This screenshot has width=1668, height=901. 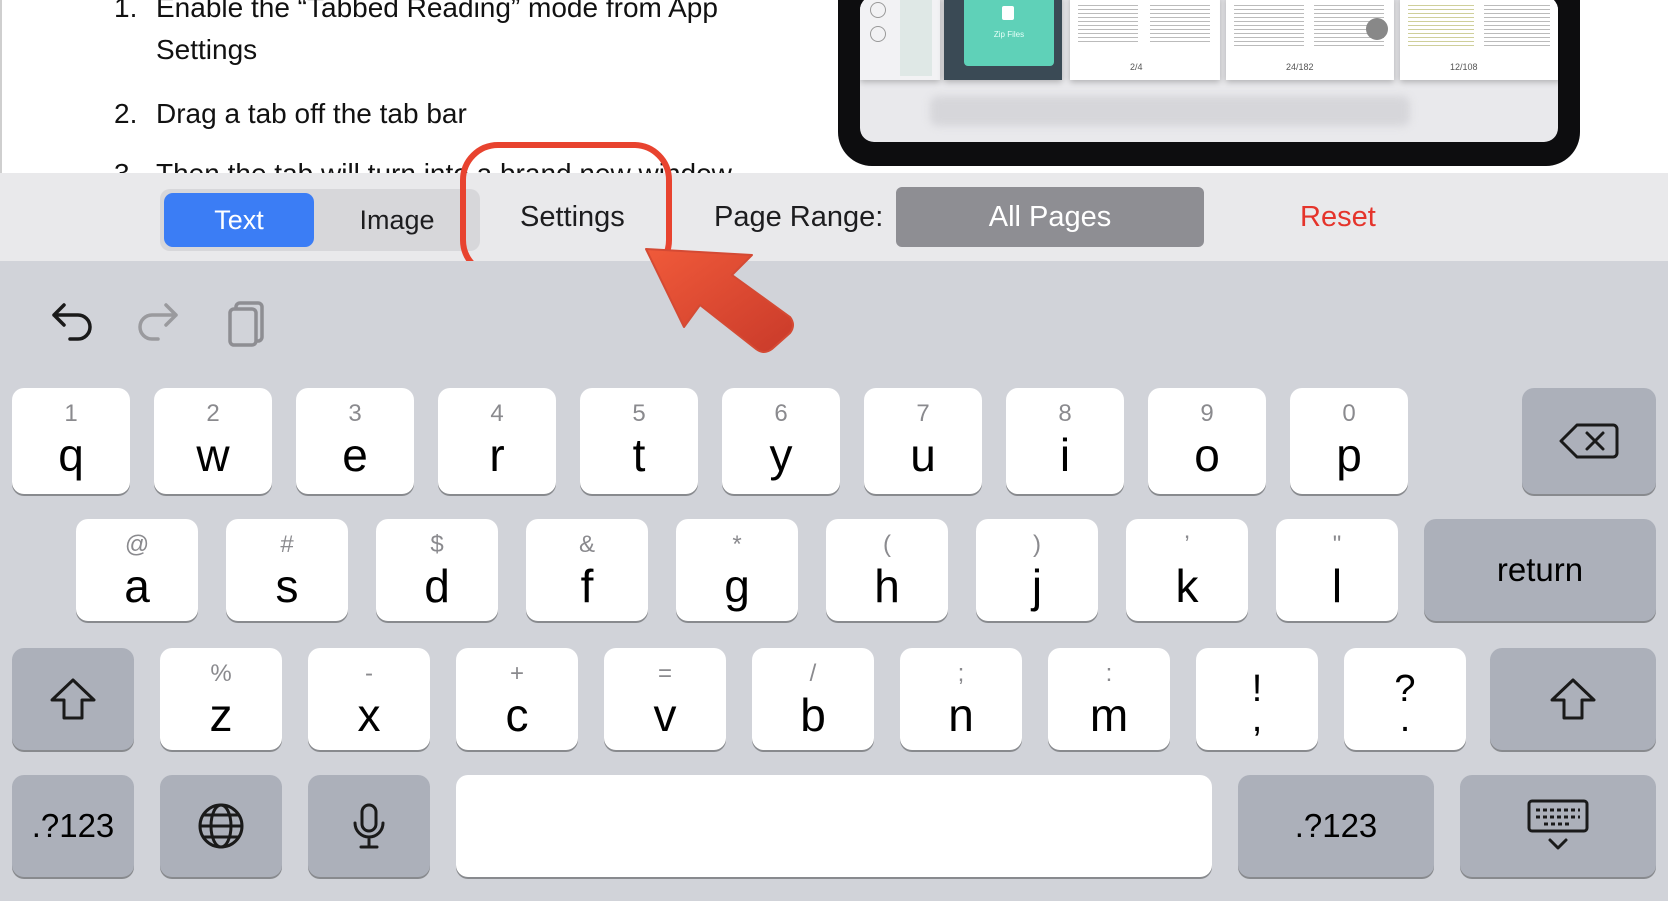 I want to click on key-period: ?., so click(x=1405, y=699).